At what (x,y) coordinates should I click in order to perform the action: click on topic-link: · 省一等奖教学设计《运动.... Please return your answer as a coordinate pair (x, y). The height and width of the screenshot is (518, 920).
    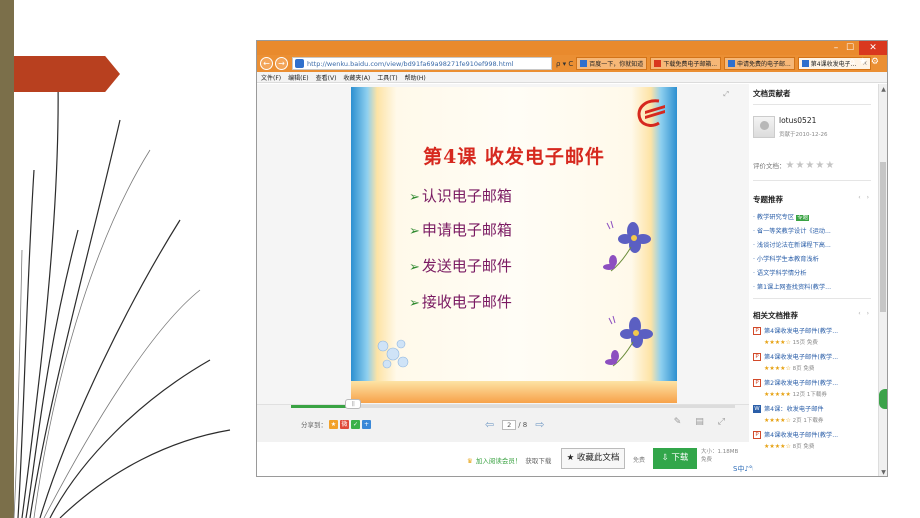
    Looking at the image, I should click on (792, 230).